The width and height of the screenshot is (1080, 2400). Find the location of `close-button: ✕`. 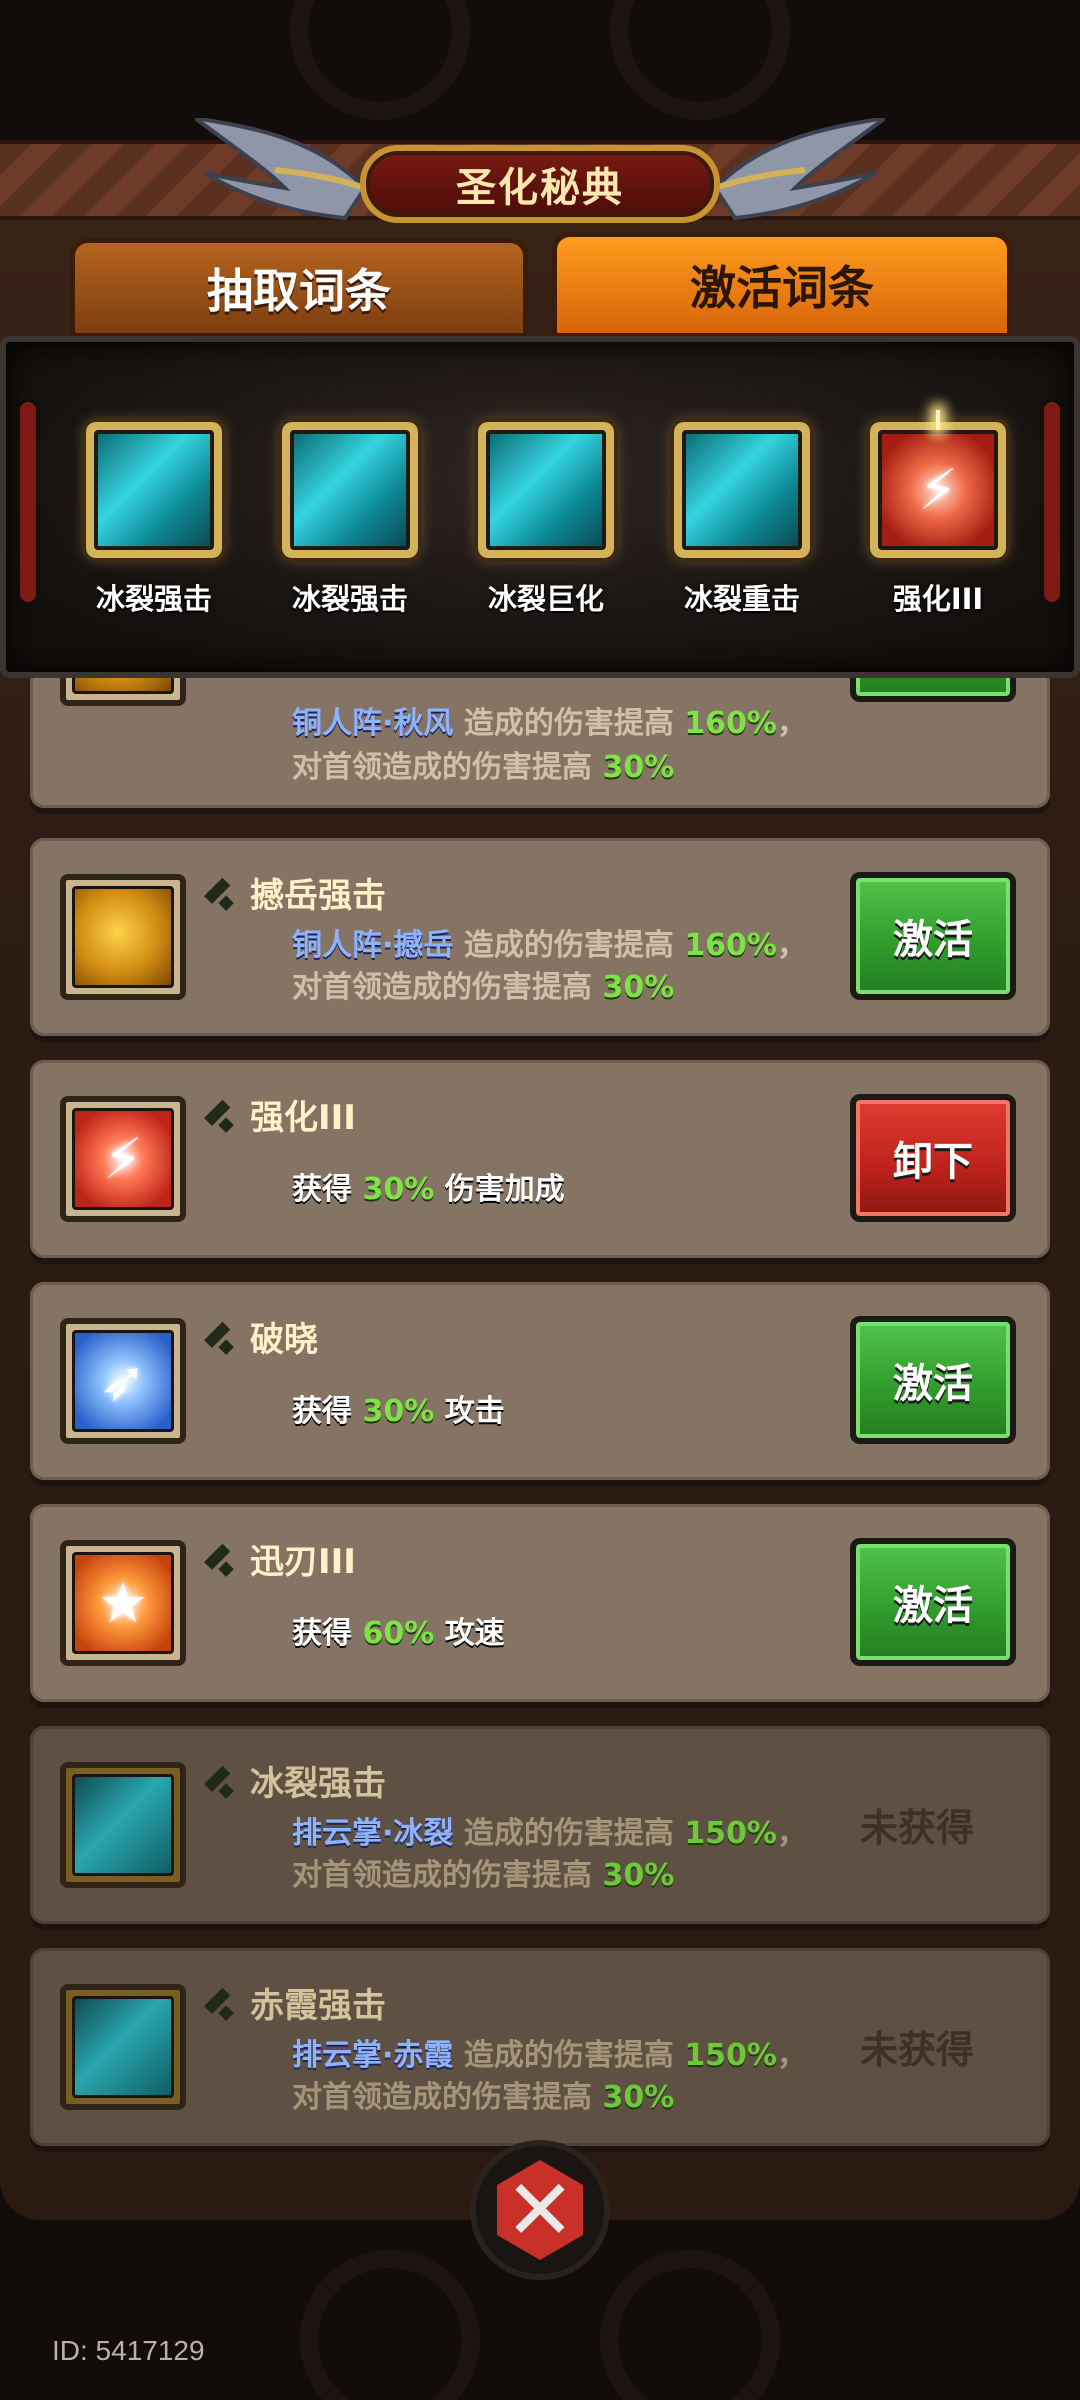

close-button: ✕ is located at coordinates (540, 2210).